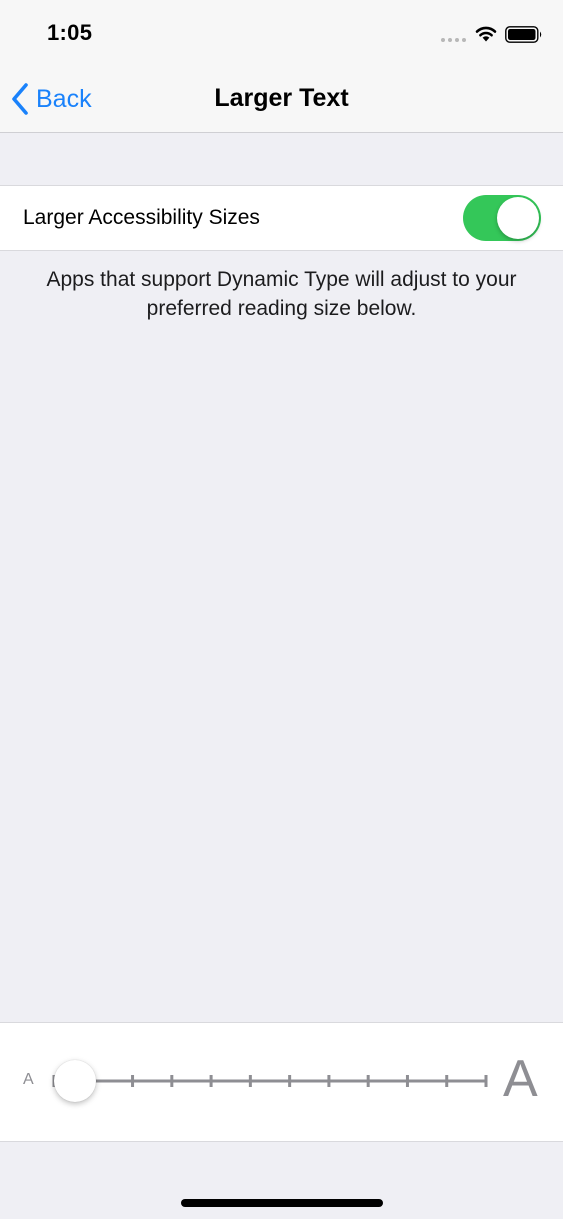 This screenshot has width=563, height=1219. I want to click on larger-accessibility-sizes-row: Larger Accessibility Sizes, so click(281, 218).